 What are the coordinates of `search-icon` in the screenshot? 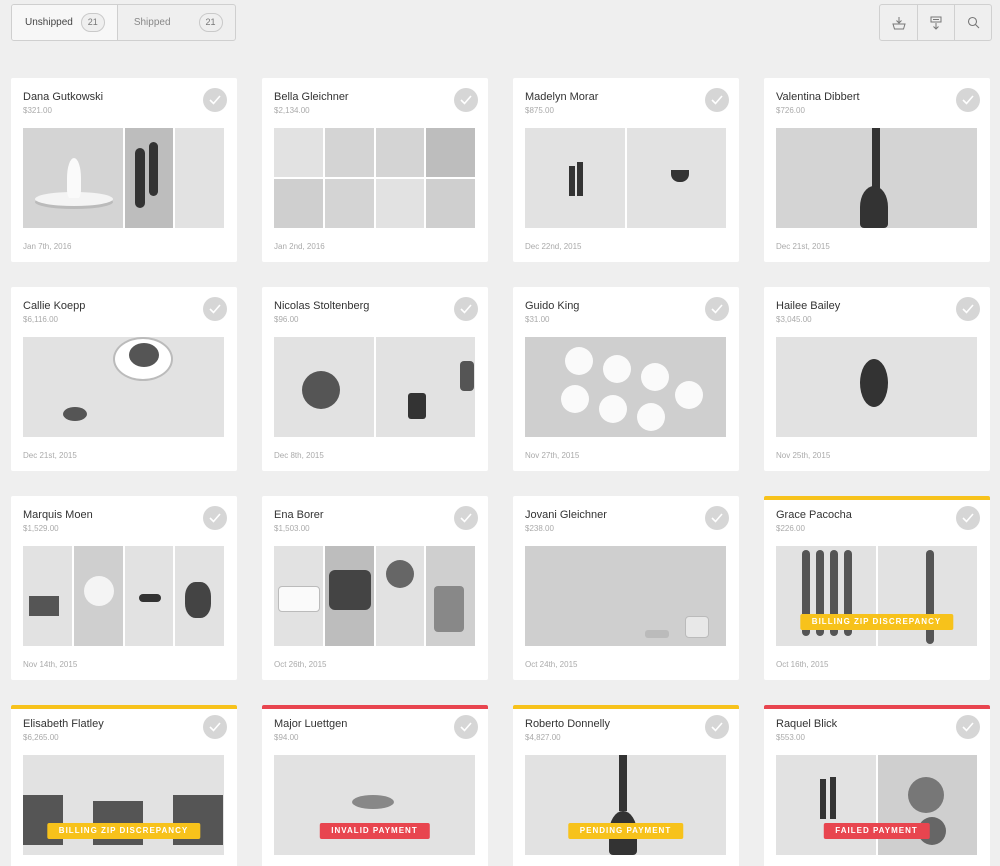 It's located at (973, 22).